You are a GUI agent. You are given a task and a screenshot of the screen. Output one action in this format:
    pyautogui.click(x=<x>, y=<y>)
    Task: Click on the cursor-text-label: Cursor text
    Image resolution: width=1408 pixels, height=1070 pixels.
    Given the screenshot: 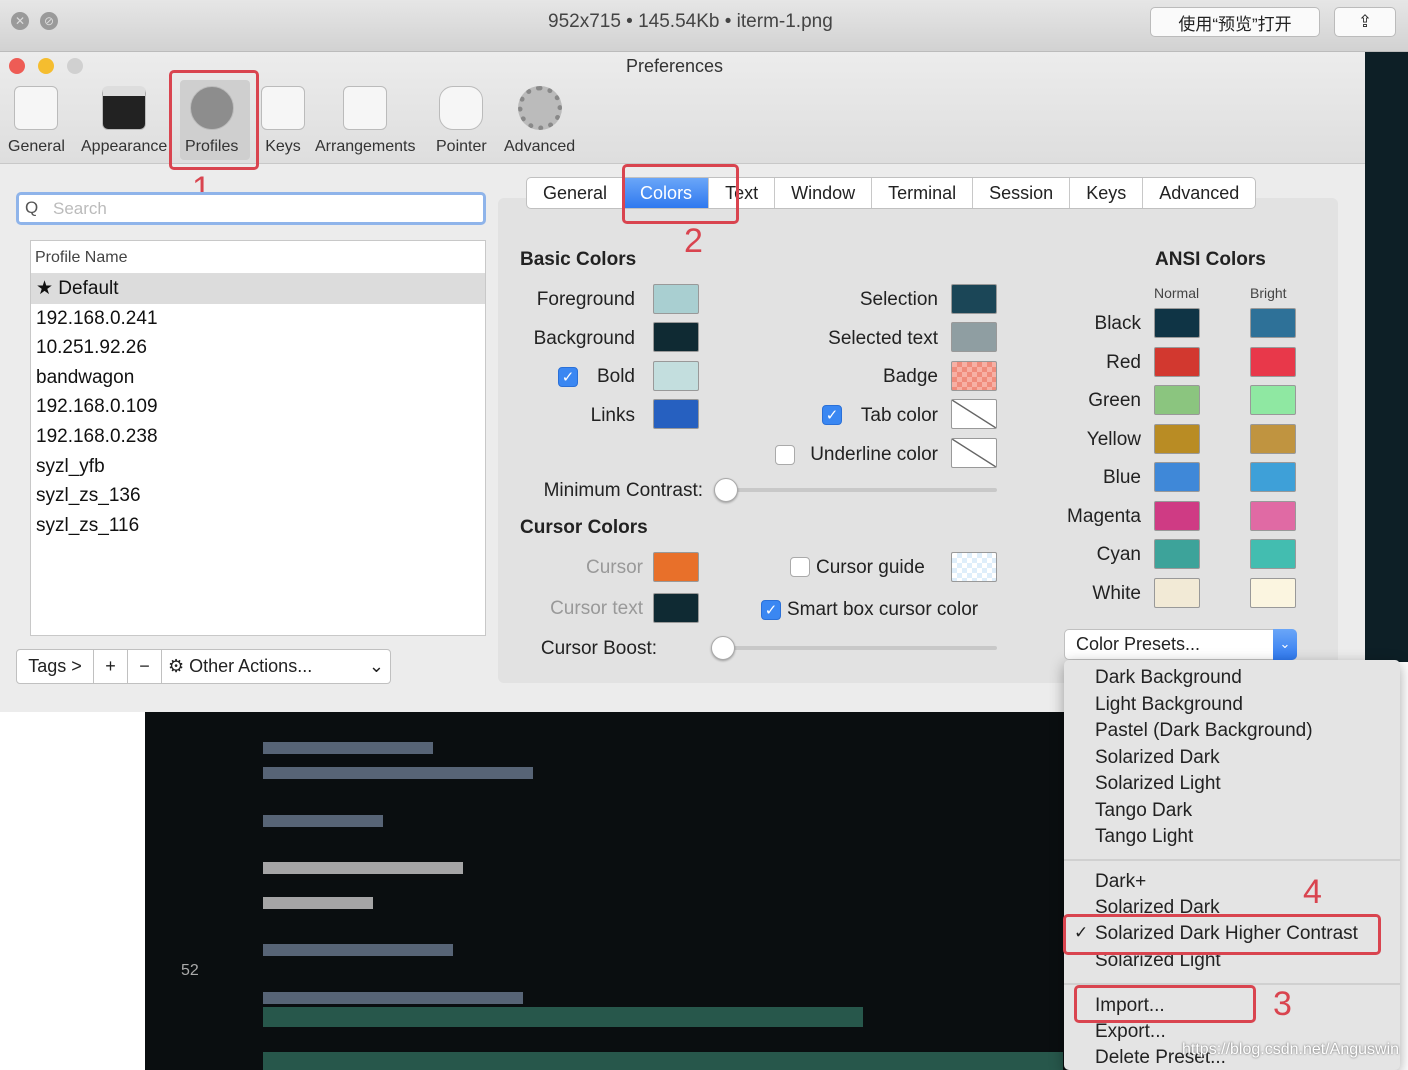 What is the action you would take?
    pyautogui.click(x=596, y=608)
    